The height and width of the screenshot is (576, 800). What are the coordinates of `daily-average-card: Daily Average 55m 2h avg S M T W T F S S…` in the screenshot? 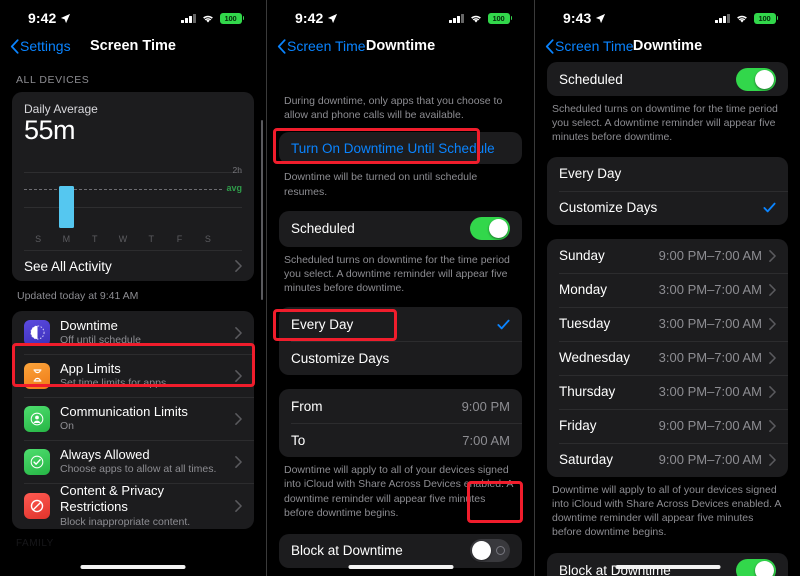 It's located at (133, 186).